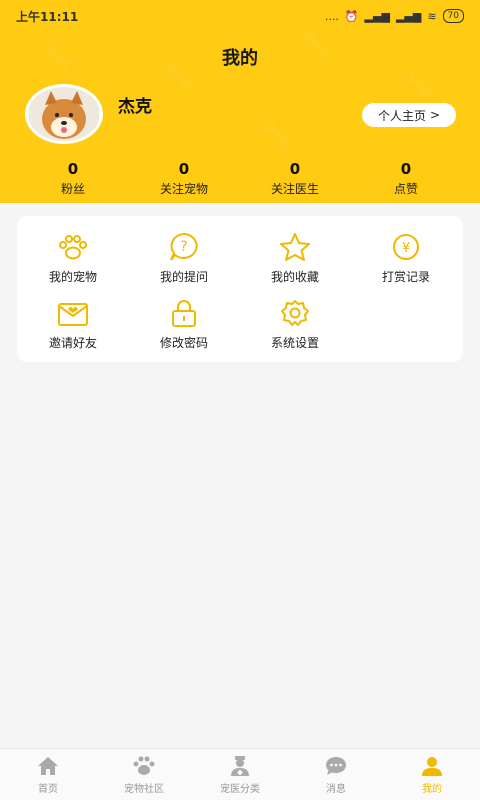 The image size is (480, 800). Describe the element at coordinates (405, 189) in the screenshot. I see `stat-label: 点赞` at that location.